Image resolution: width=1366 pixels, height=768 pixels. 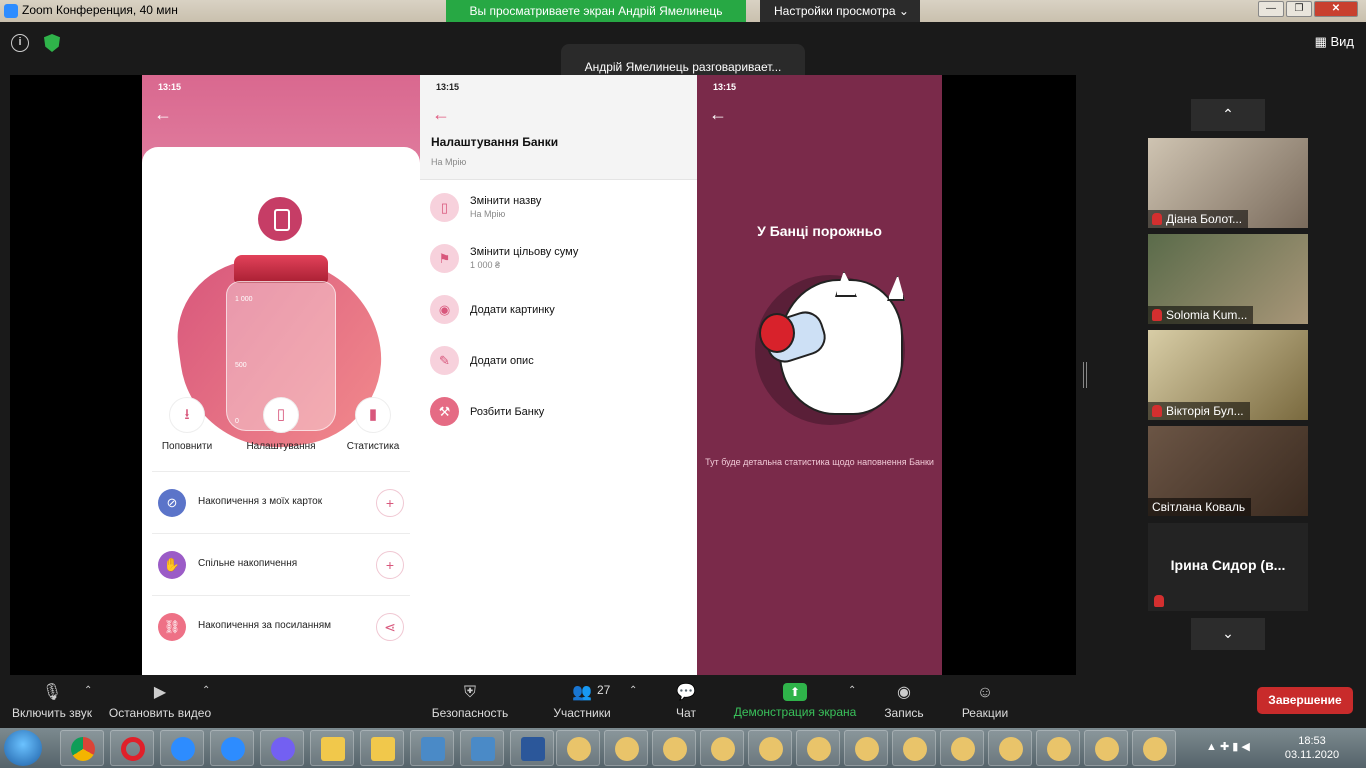 I want to click on chat-button: 💬 Чат, so click(x=686, y=701).